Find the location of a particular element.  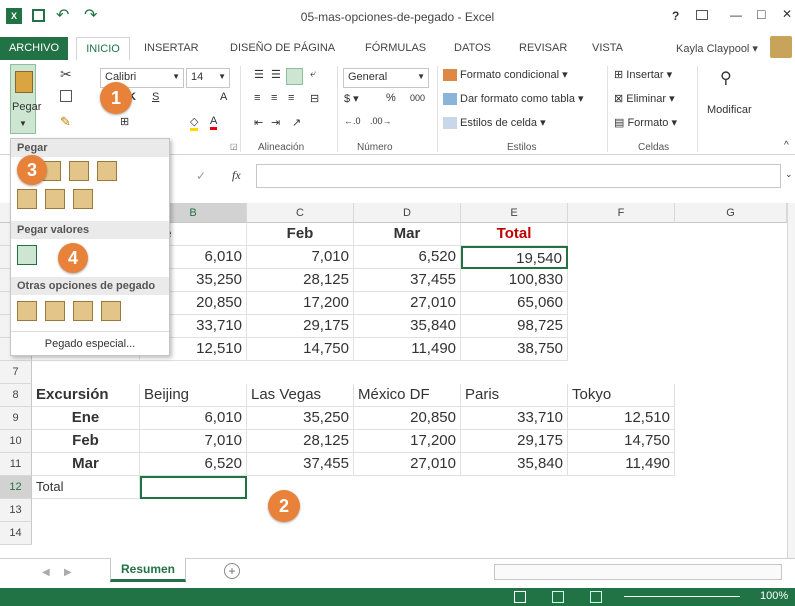

cell-e4: 65,060 is located at coordinates (514, 303).